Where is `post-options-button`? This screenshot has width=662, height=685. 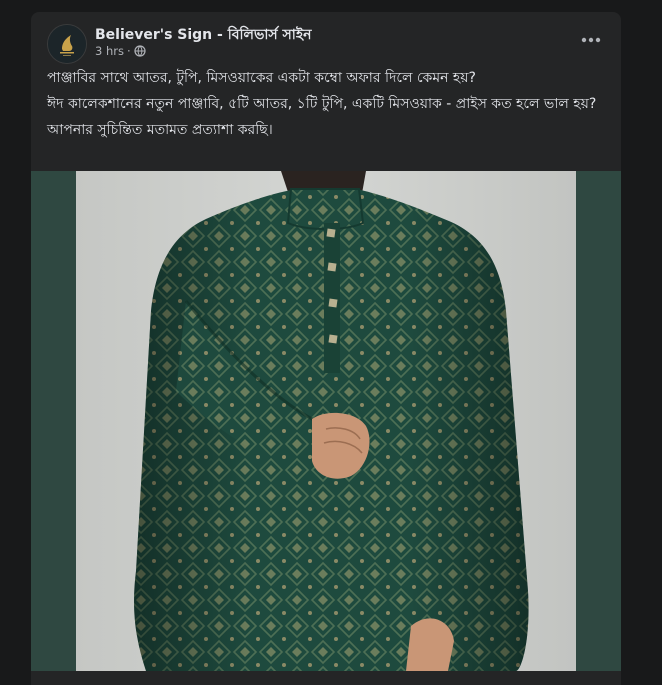
post-options-button is located at coordinates (591, 40).